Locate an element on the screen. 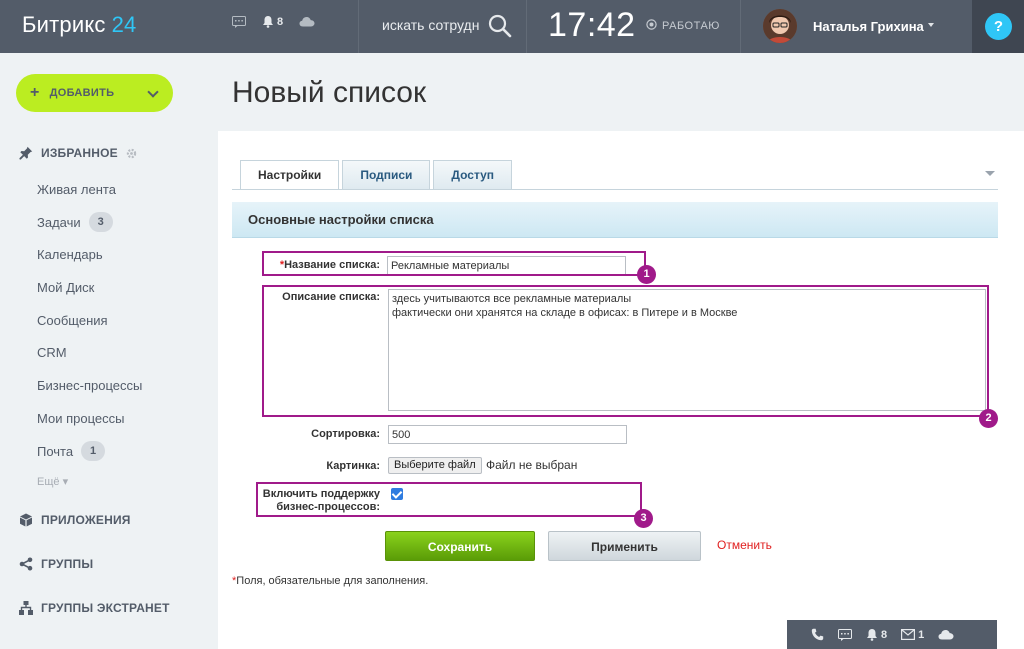  sidebar-item-label: Задачи is located at coordinates (59, 222).